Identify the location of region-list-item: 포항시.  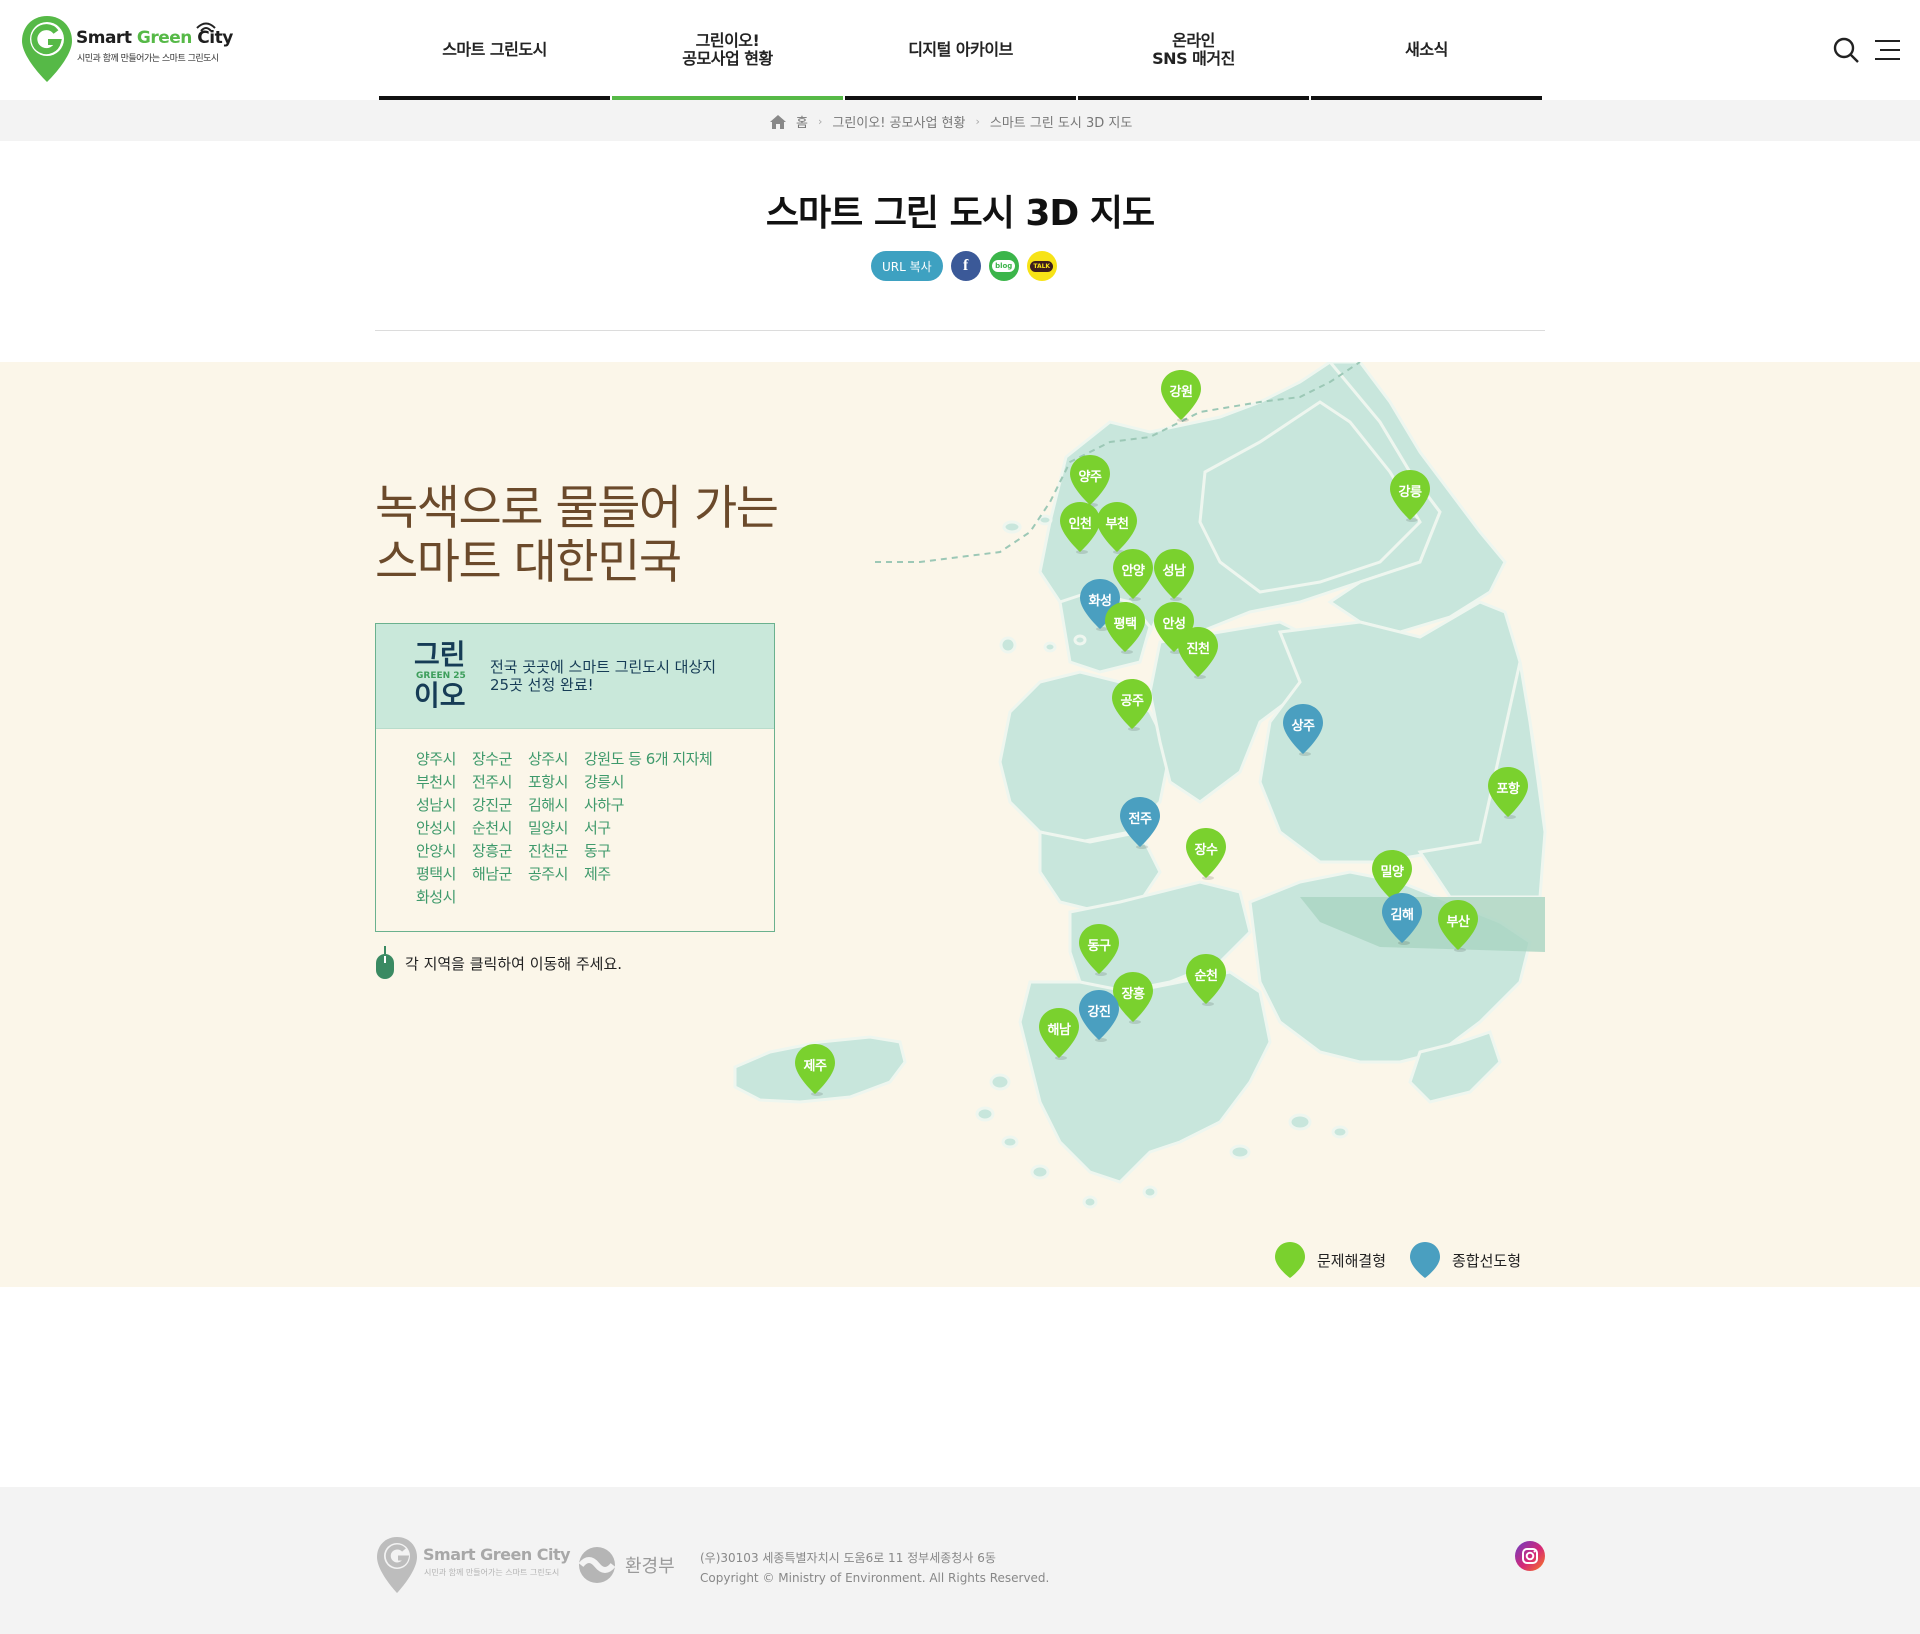
(548, 782).